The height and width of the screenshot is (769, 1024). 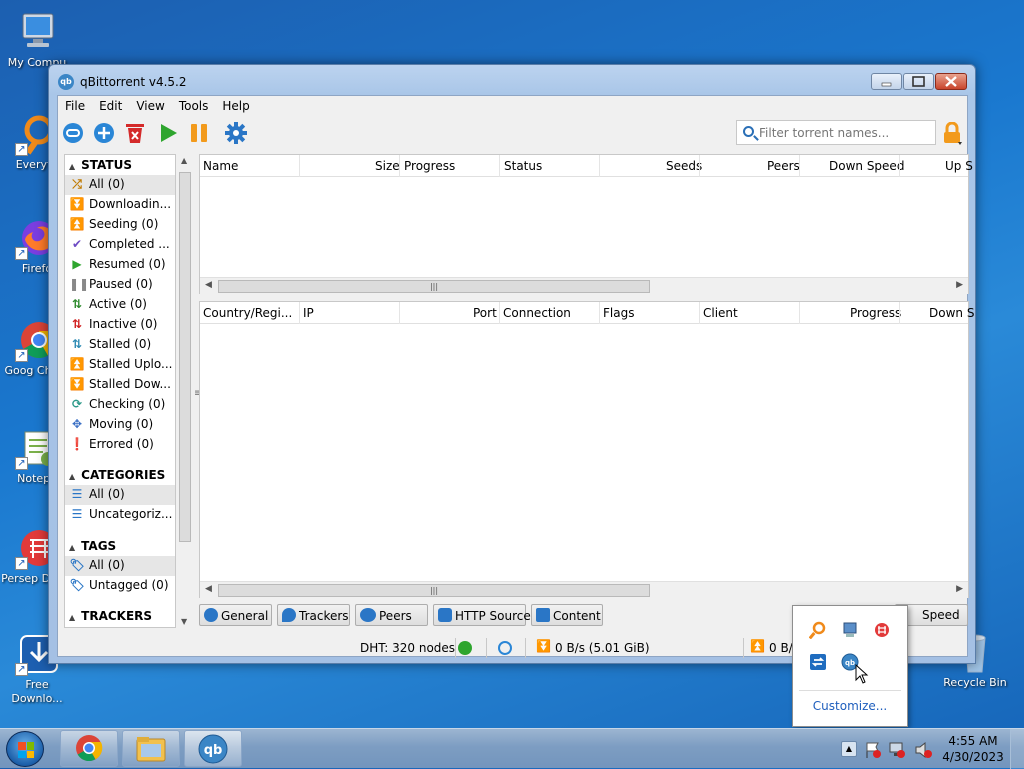 I want to click on column-port: Port, so click(x=485, y=313).